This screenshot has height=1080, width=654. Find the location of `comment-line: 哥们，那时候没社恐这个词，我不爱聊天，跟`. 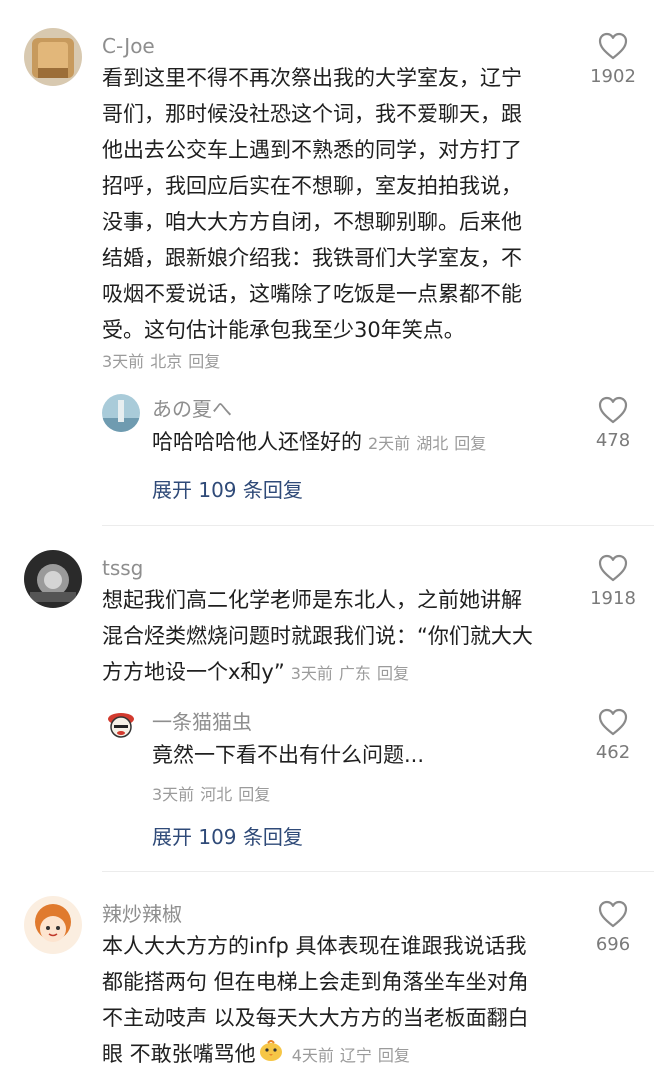

comment-line: 哥们，那时候没社恐这个词，我不爱聊天，跟 is located at coordinates (312, 114).